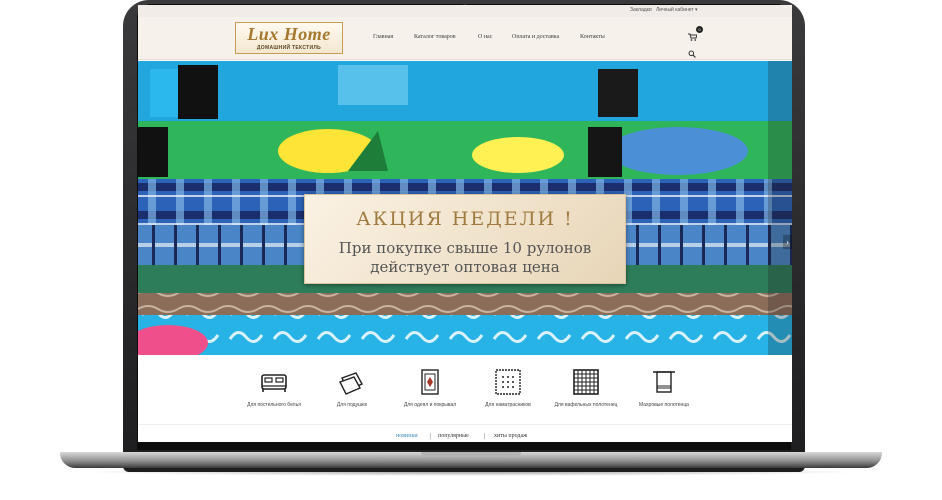 This screenshot has height=500, width=942. I want to click on pillow-icon, so click(351, 383).